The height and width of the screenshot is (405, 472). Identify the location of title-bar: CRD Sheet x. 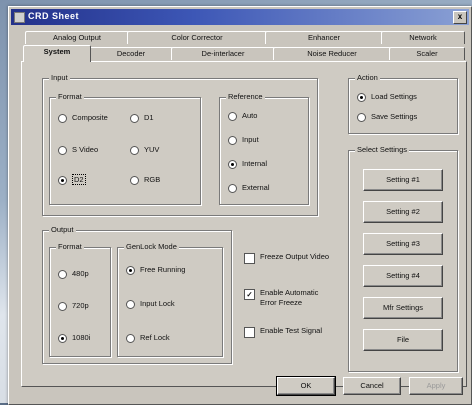
(240, 17).